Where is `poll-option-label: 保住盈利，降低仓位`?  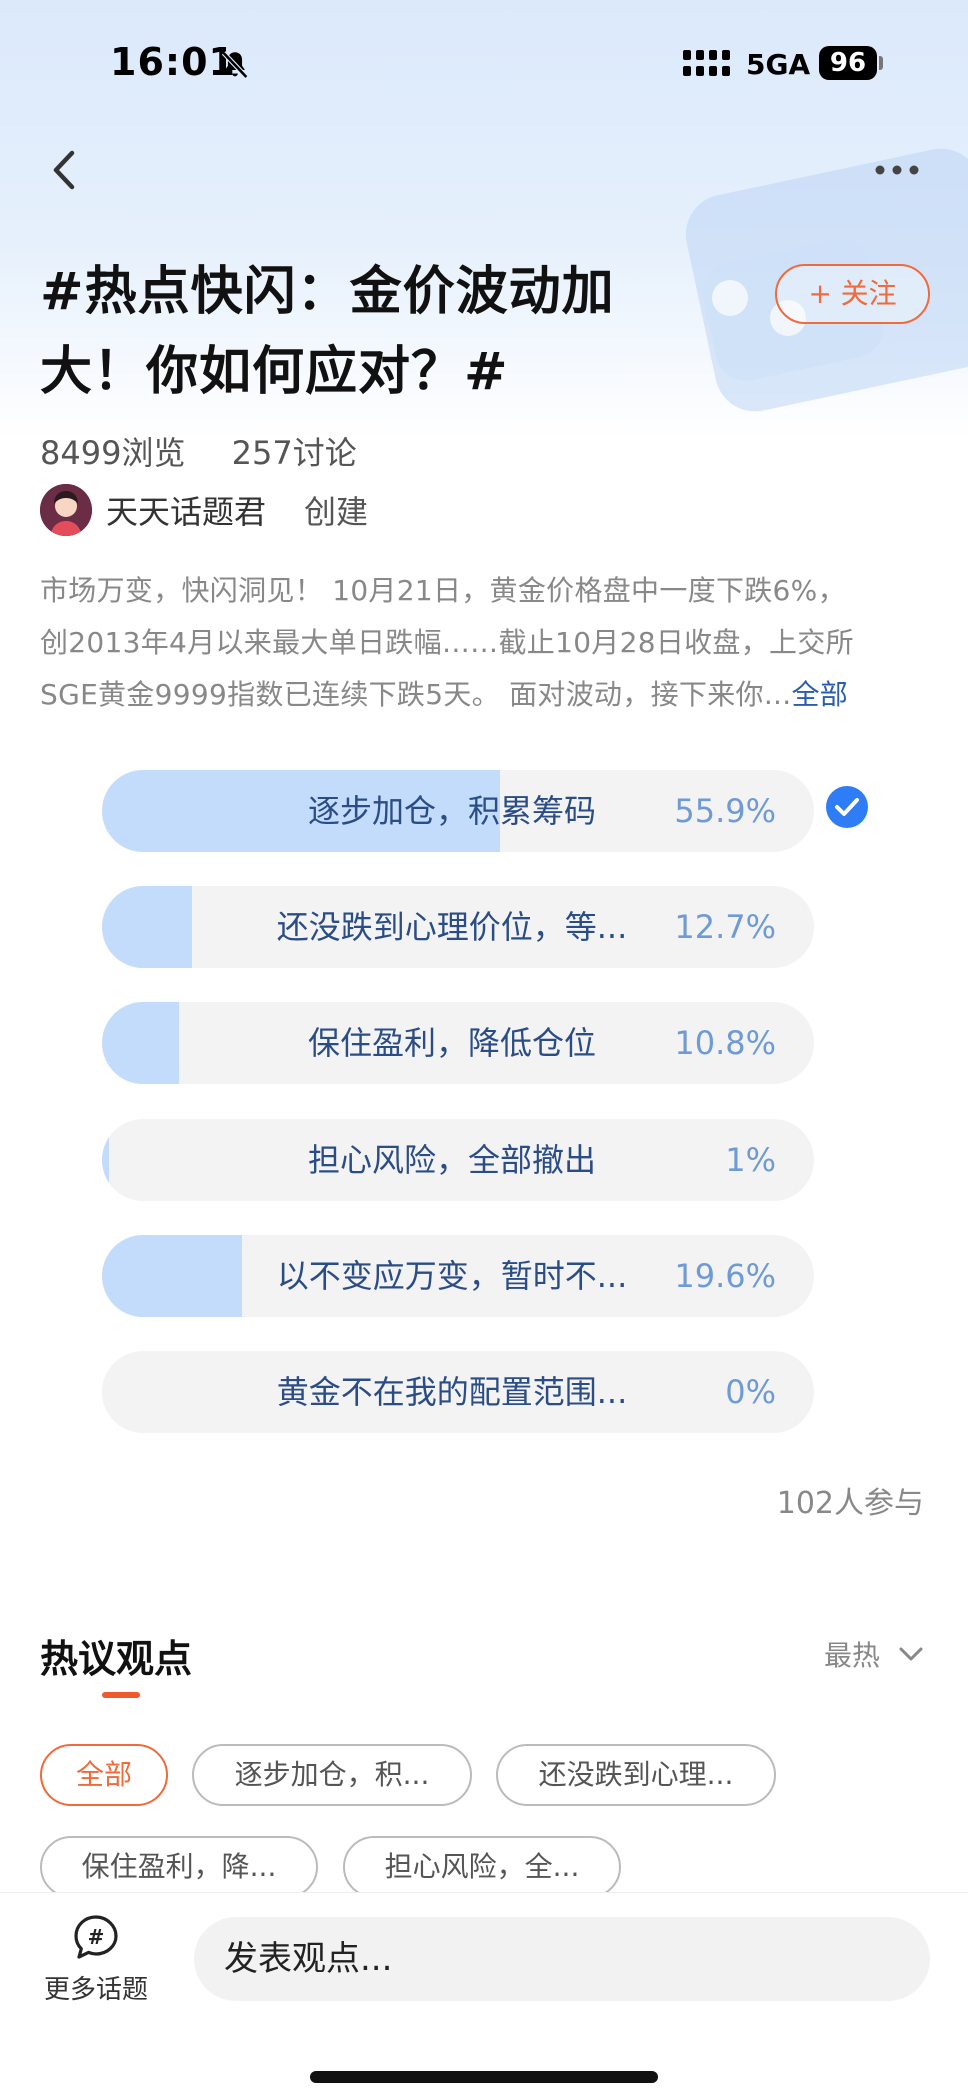
poll-option-label: 保住盈利，降低仓位 is located at coordinates (451, 1043).